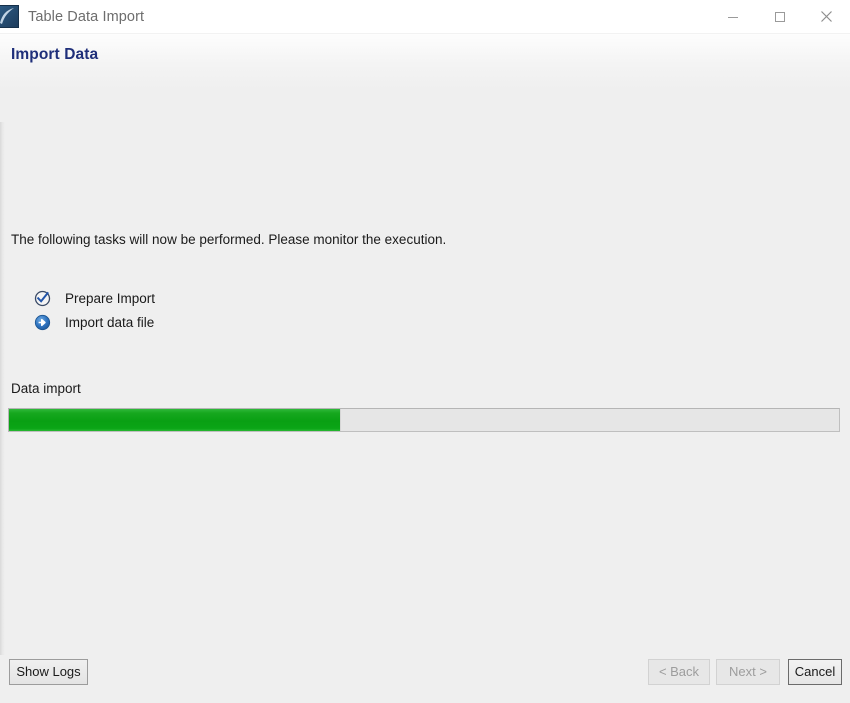  I want to click on window-controls, so click(779, 16).